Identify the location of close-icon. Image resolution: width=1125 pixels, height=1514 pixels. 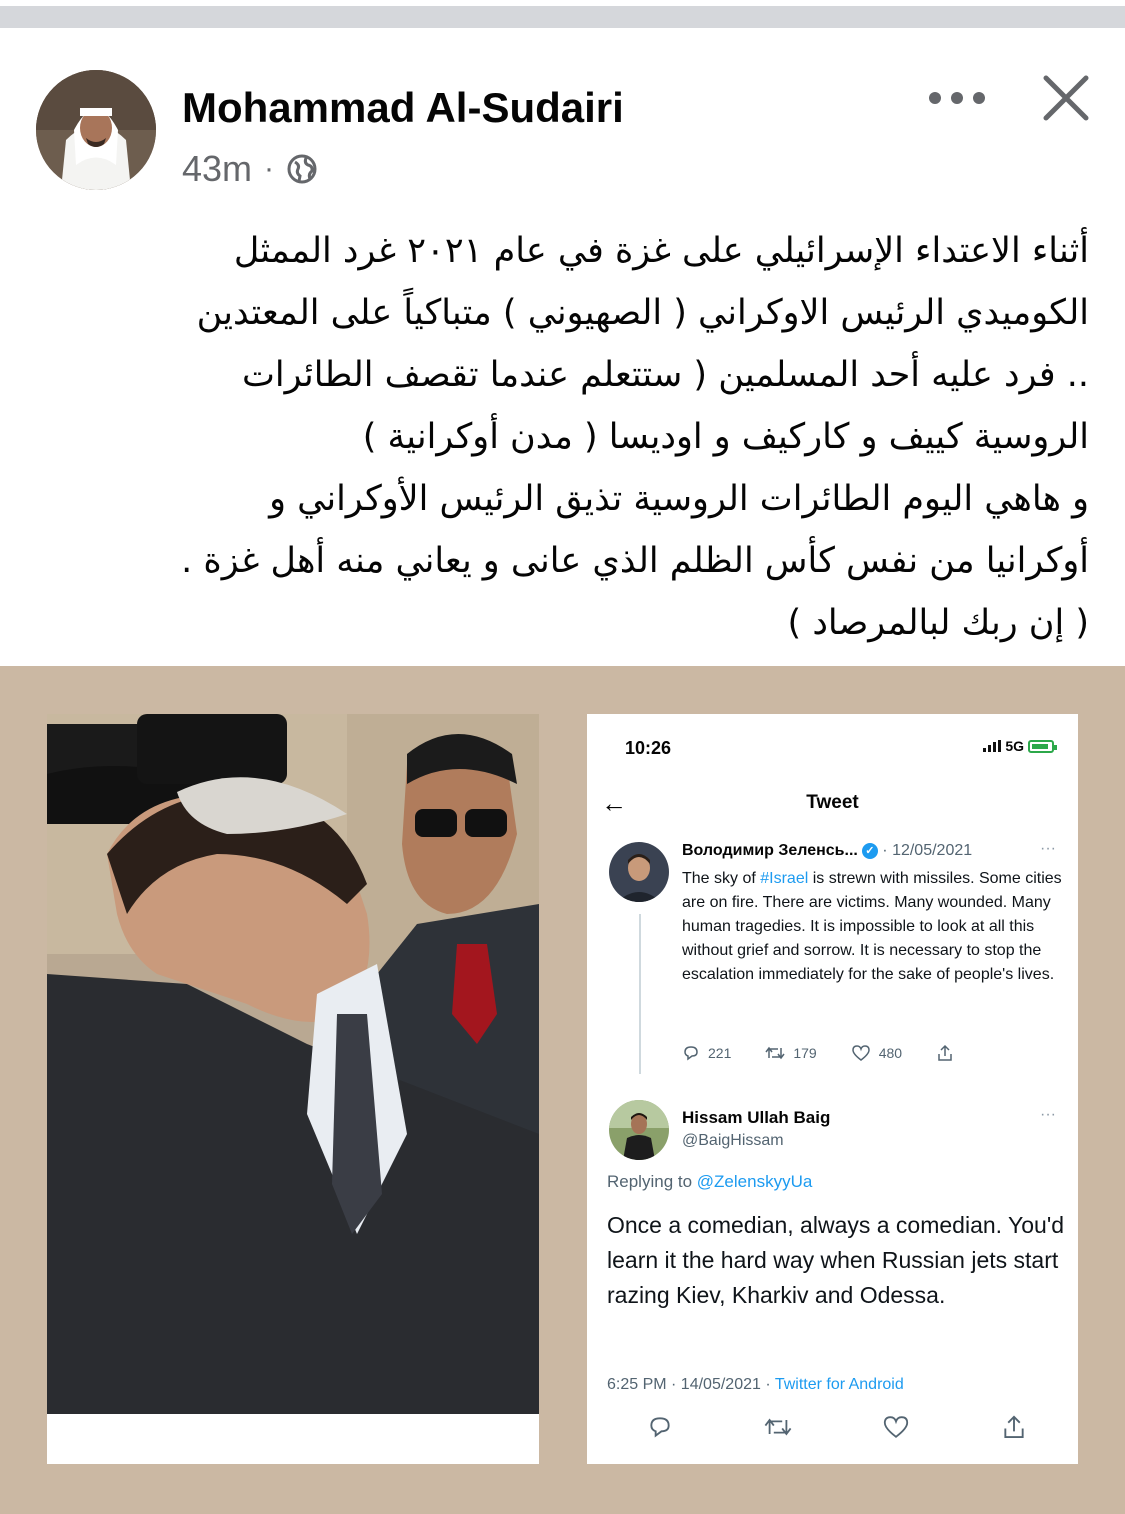
(1066, 98).